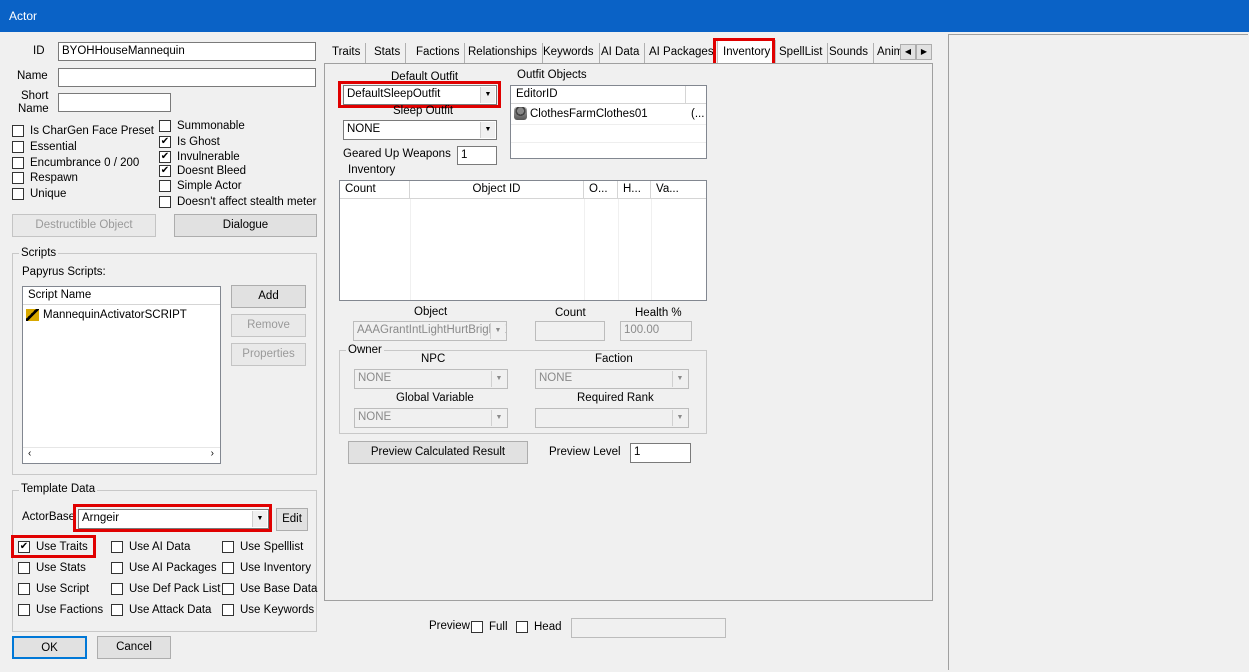  Describe the element at coordinates (598, 95) in the screenshot. I see `editorid-header: EditorID` at that location.